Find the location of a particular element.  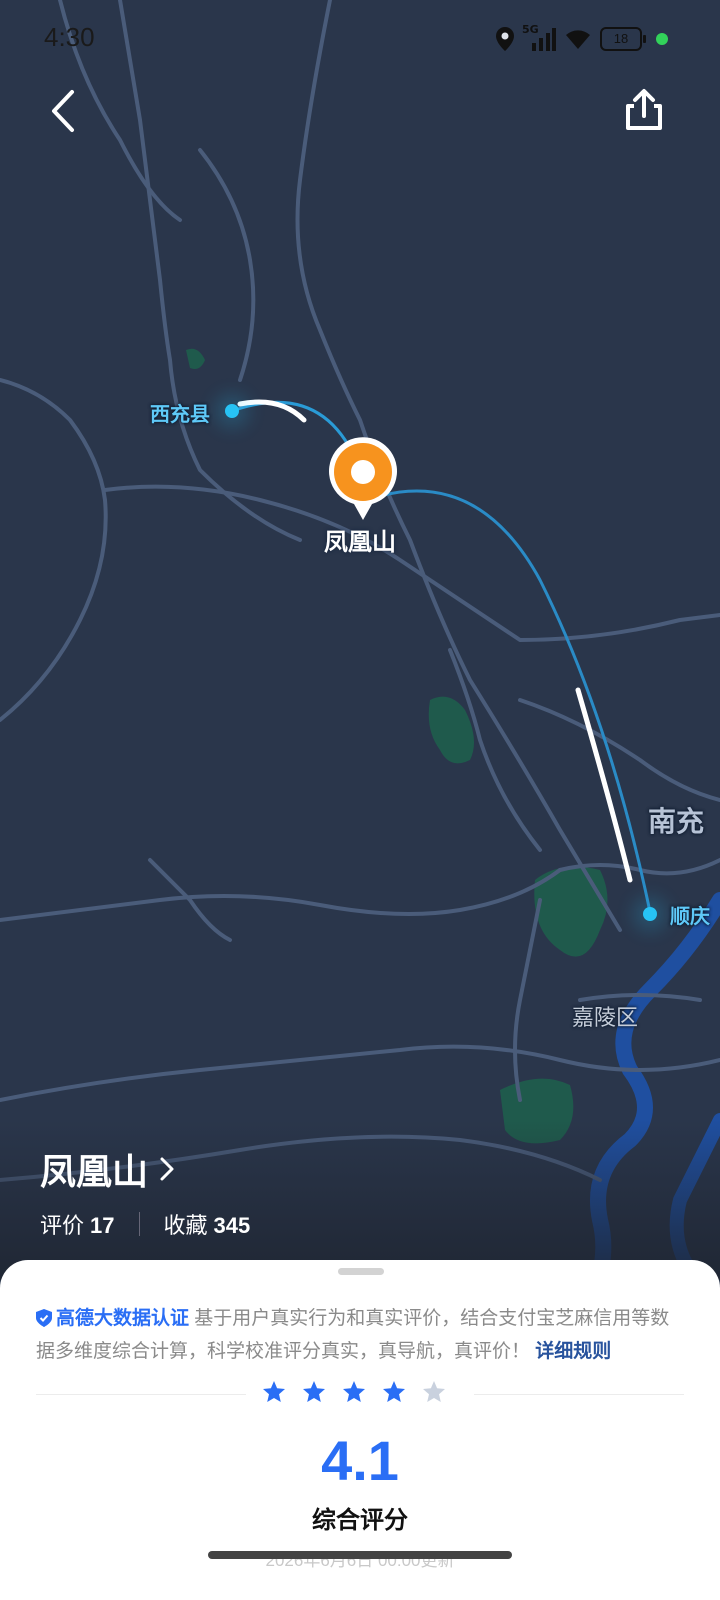

reviews-label: 评价 is located at coordinates (62, 1225).